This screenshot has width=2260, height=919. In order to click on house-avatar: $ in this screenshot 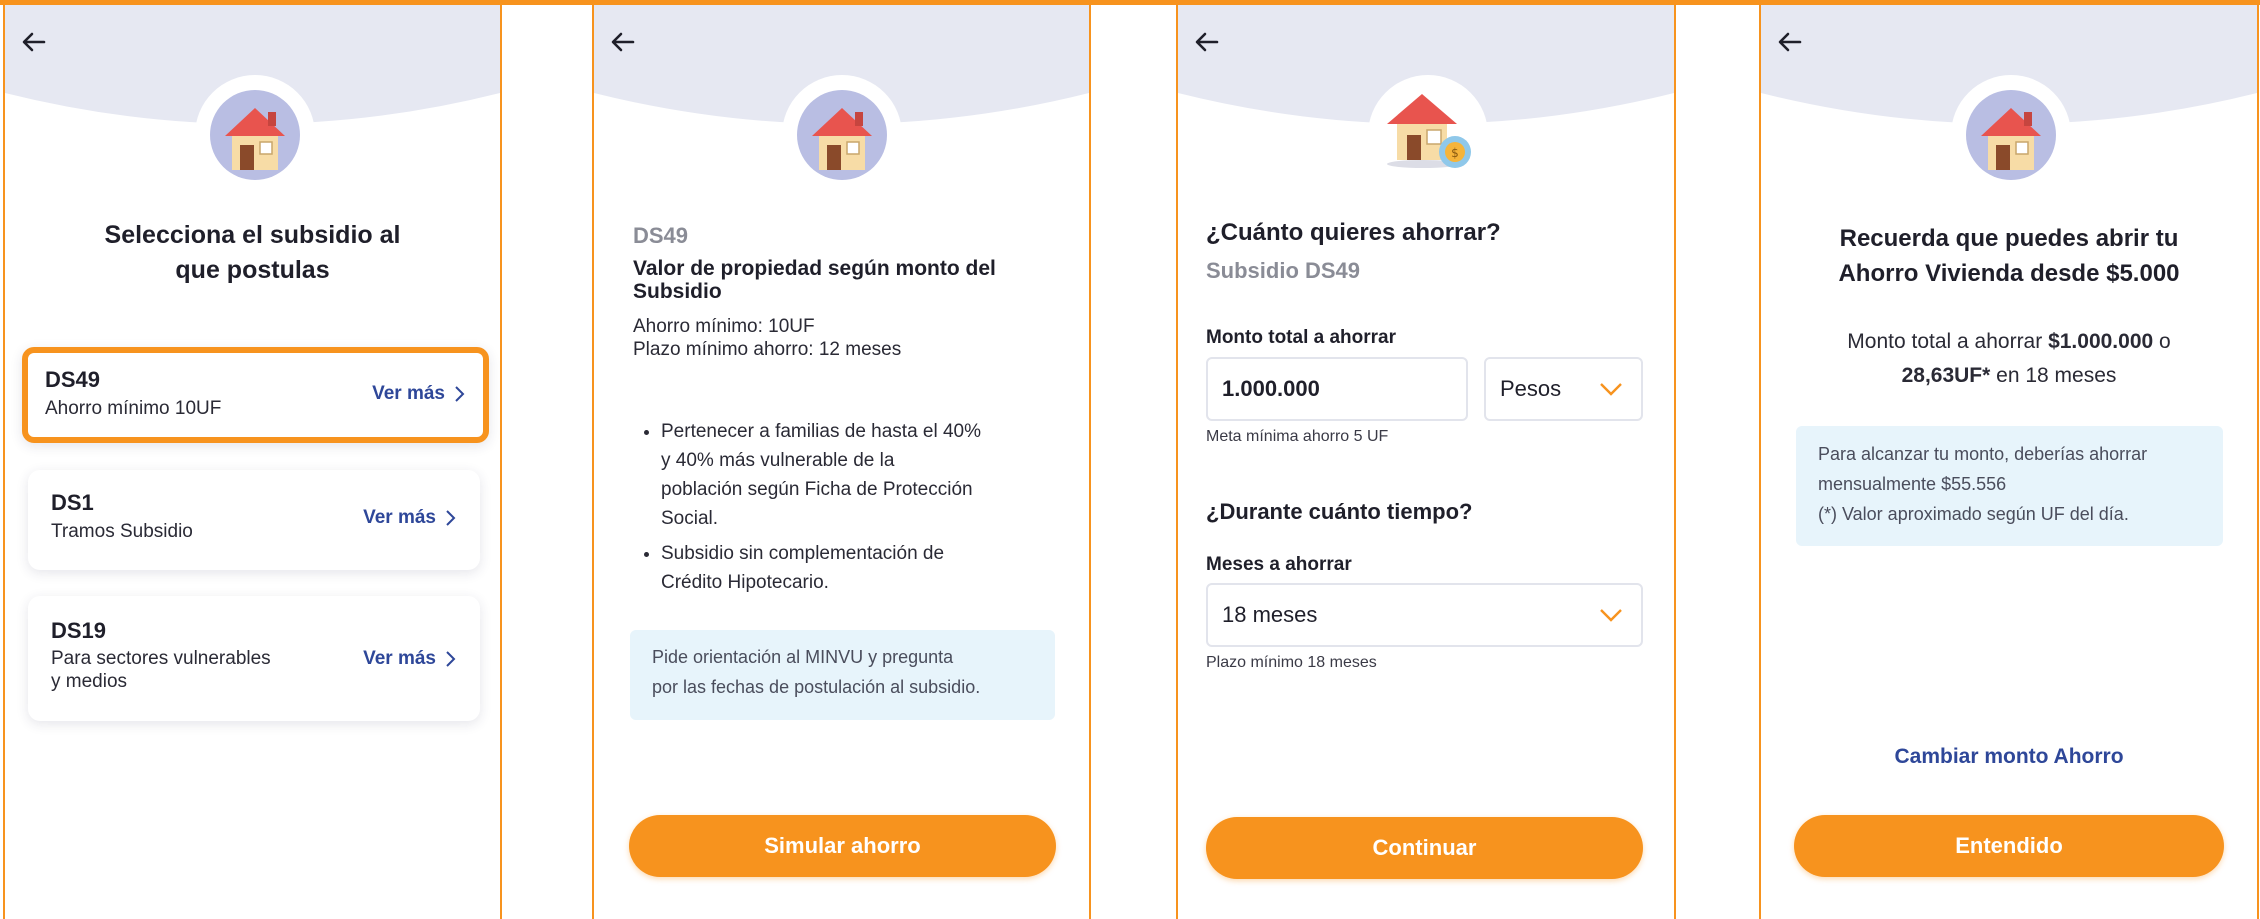, I will do `click(1428, 135)`.